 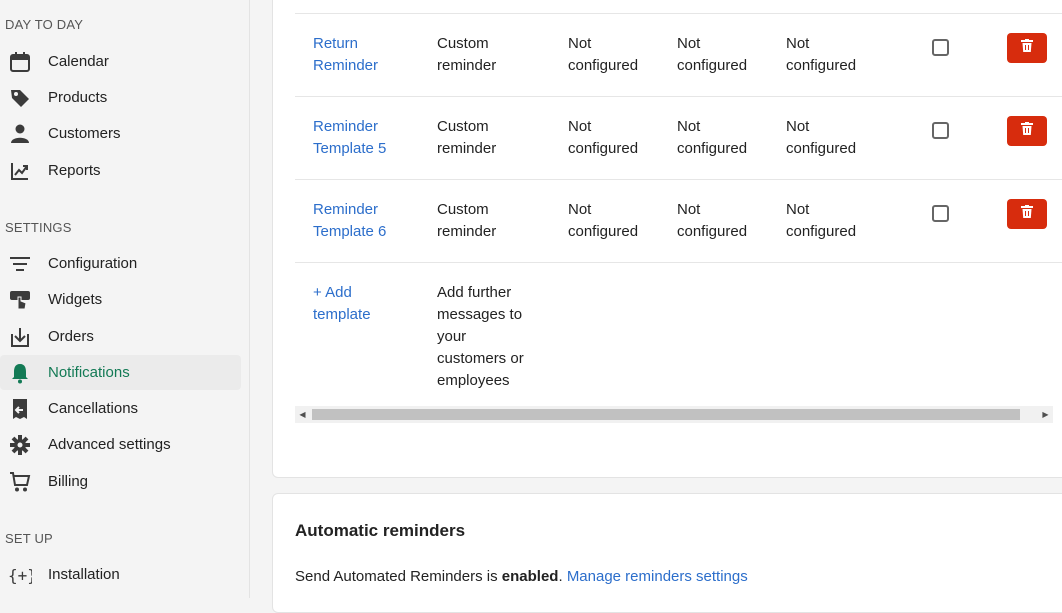 I want to click on sidebar-item-products: Products, so click(x=120, y=97).